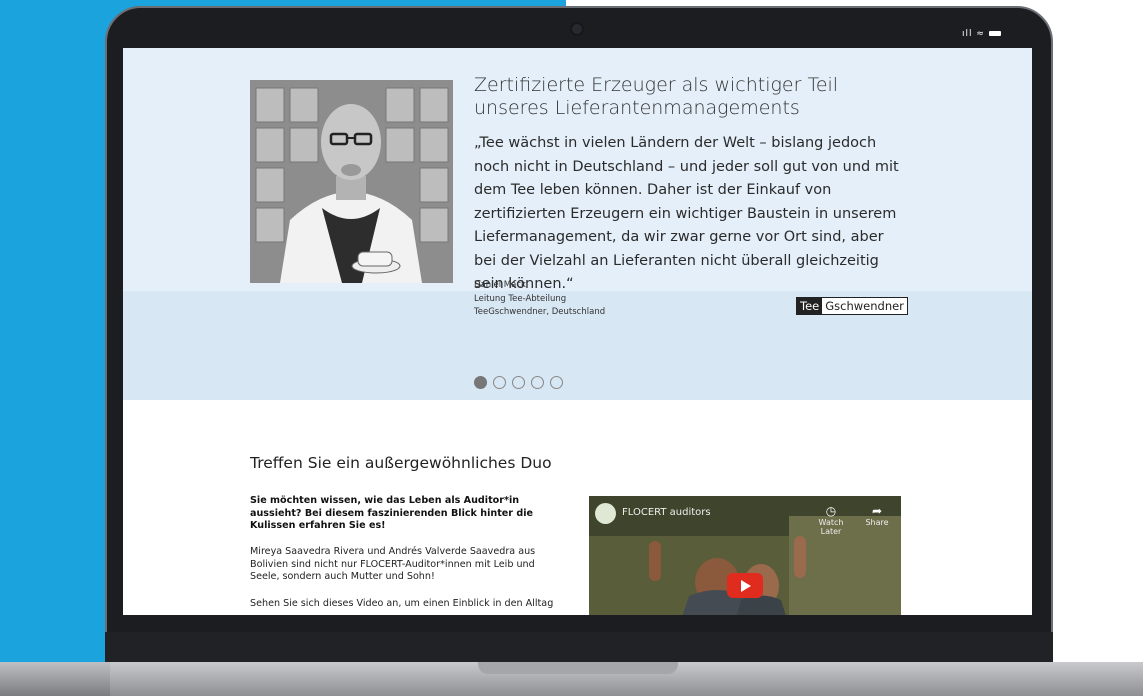 Image resolution: width=1143 pixels, height=696 pixels. What do you see at coordinates (500, 285) in the screenshot?
I see `author-name: Daniel Mack` at bounding box center [500, 285].